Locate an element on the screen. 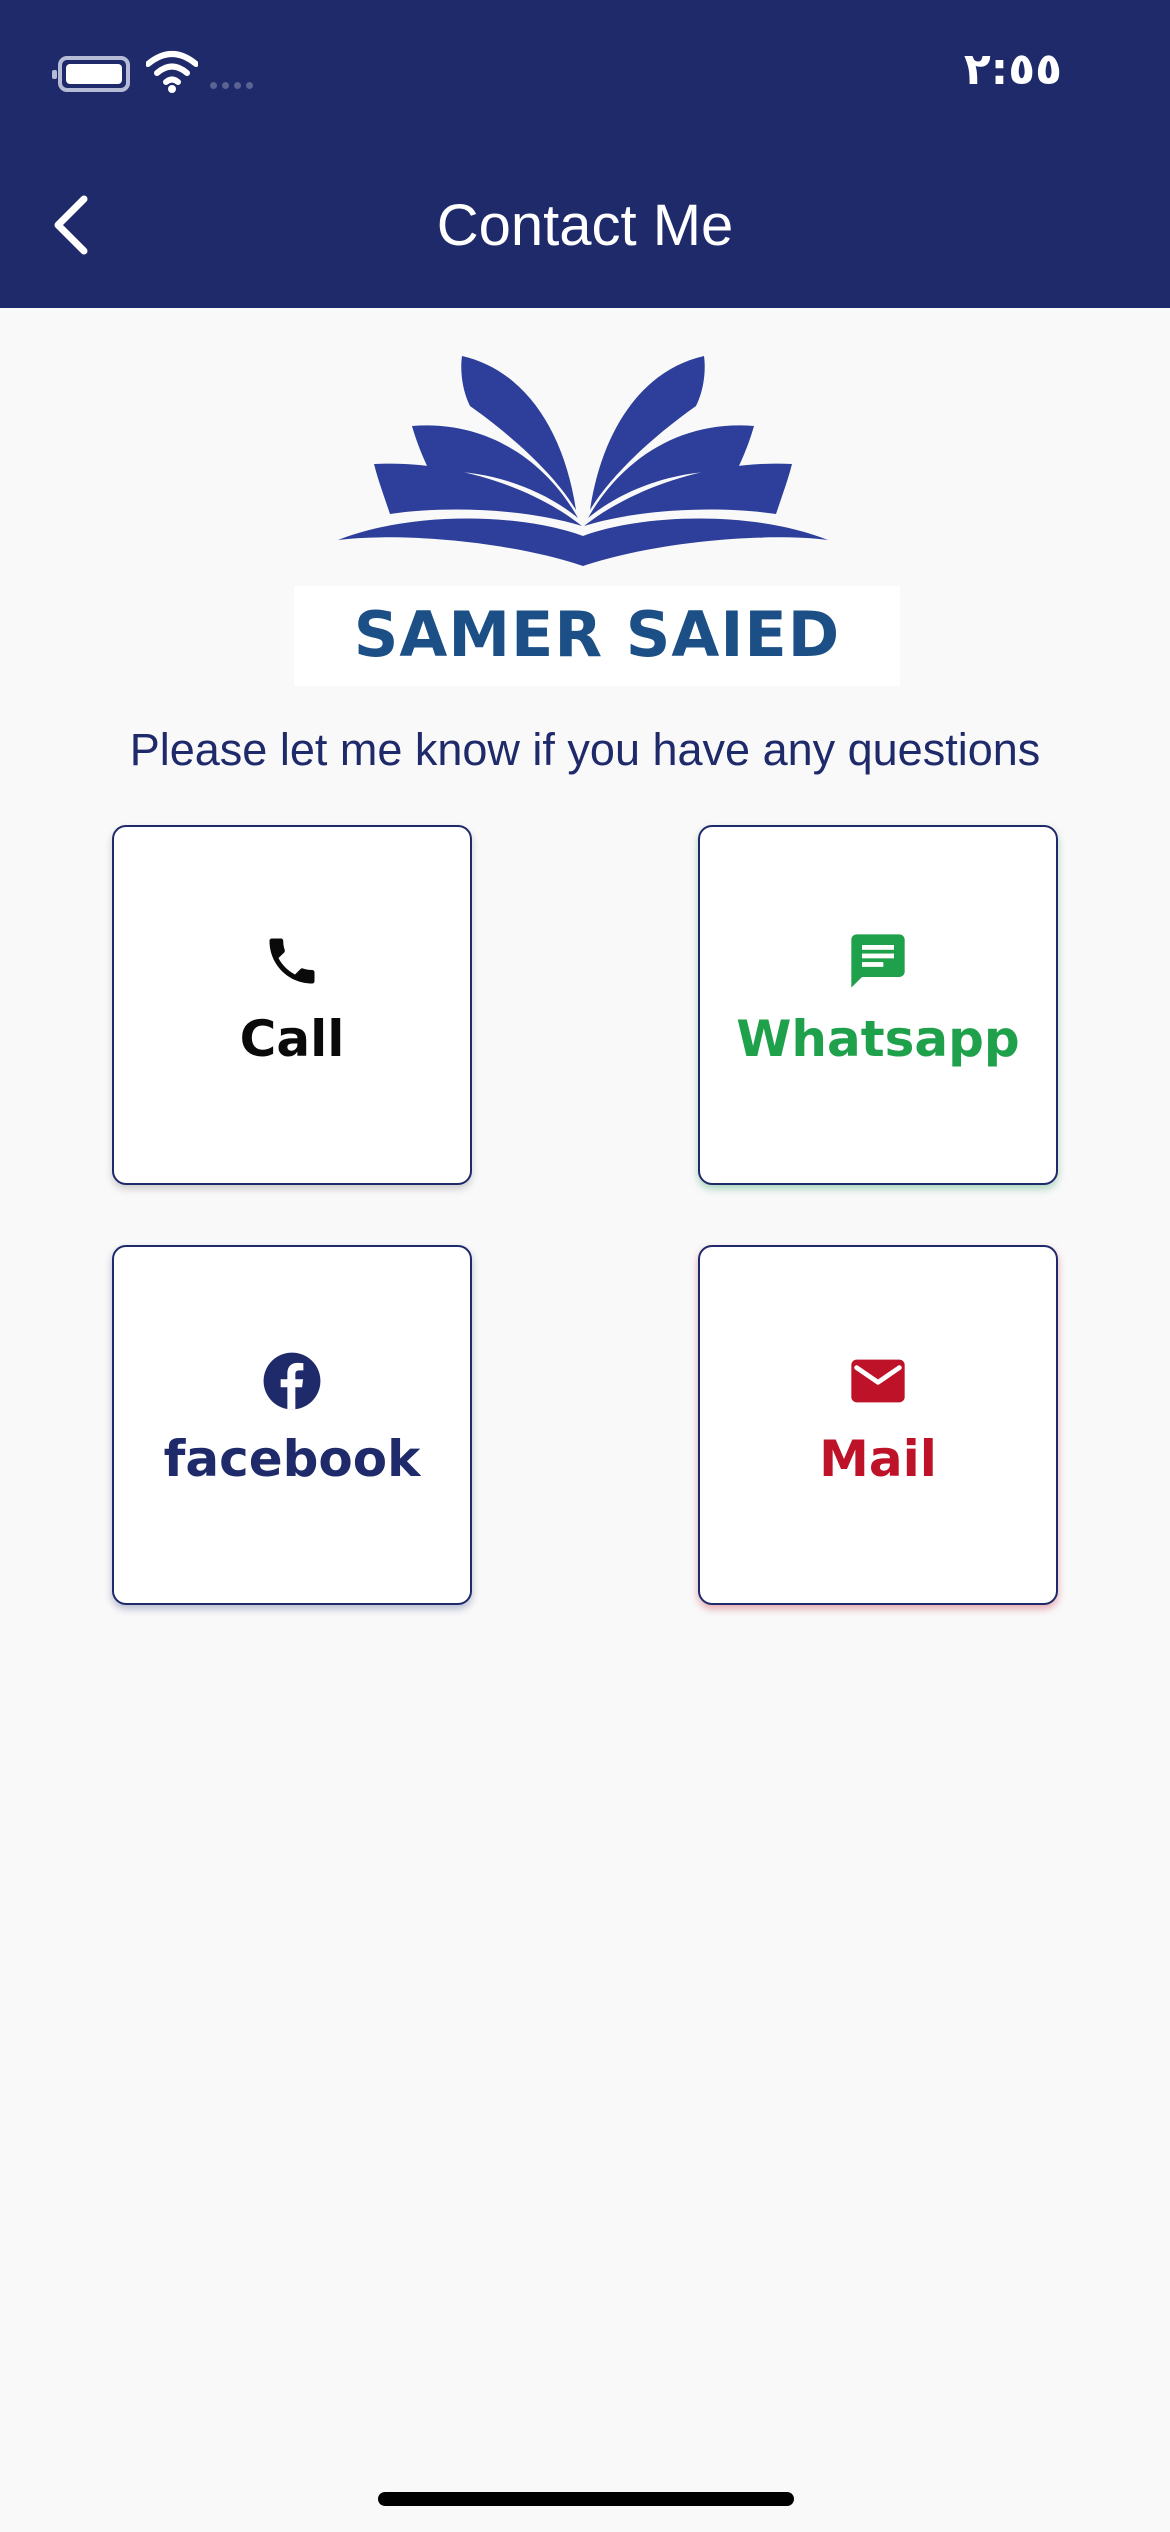 The image size is (1170, 2532). call-label: Call is located at coordinates (292, 1039).